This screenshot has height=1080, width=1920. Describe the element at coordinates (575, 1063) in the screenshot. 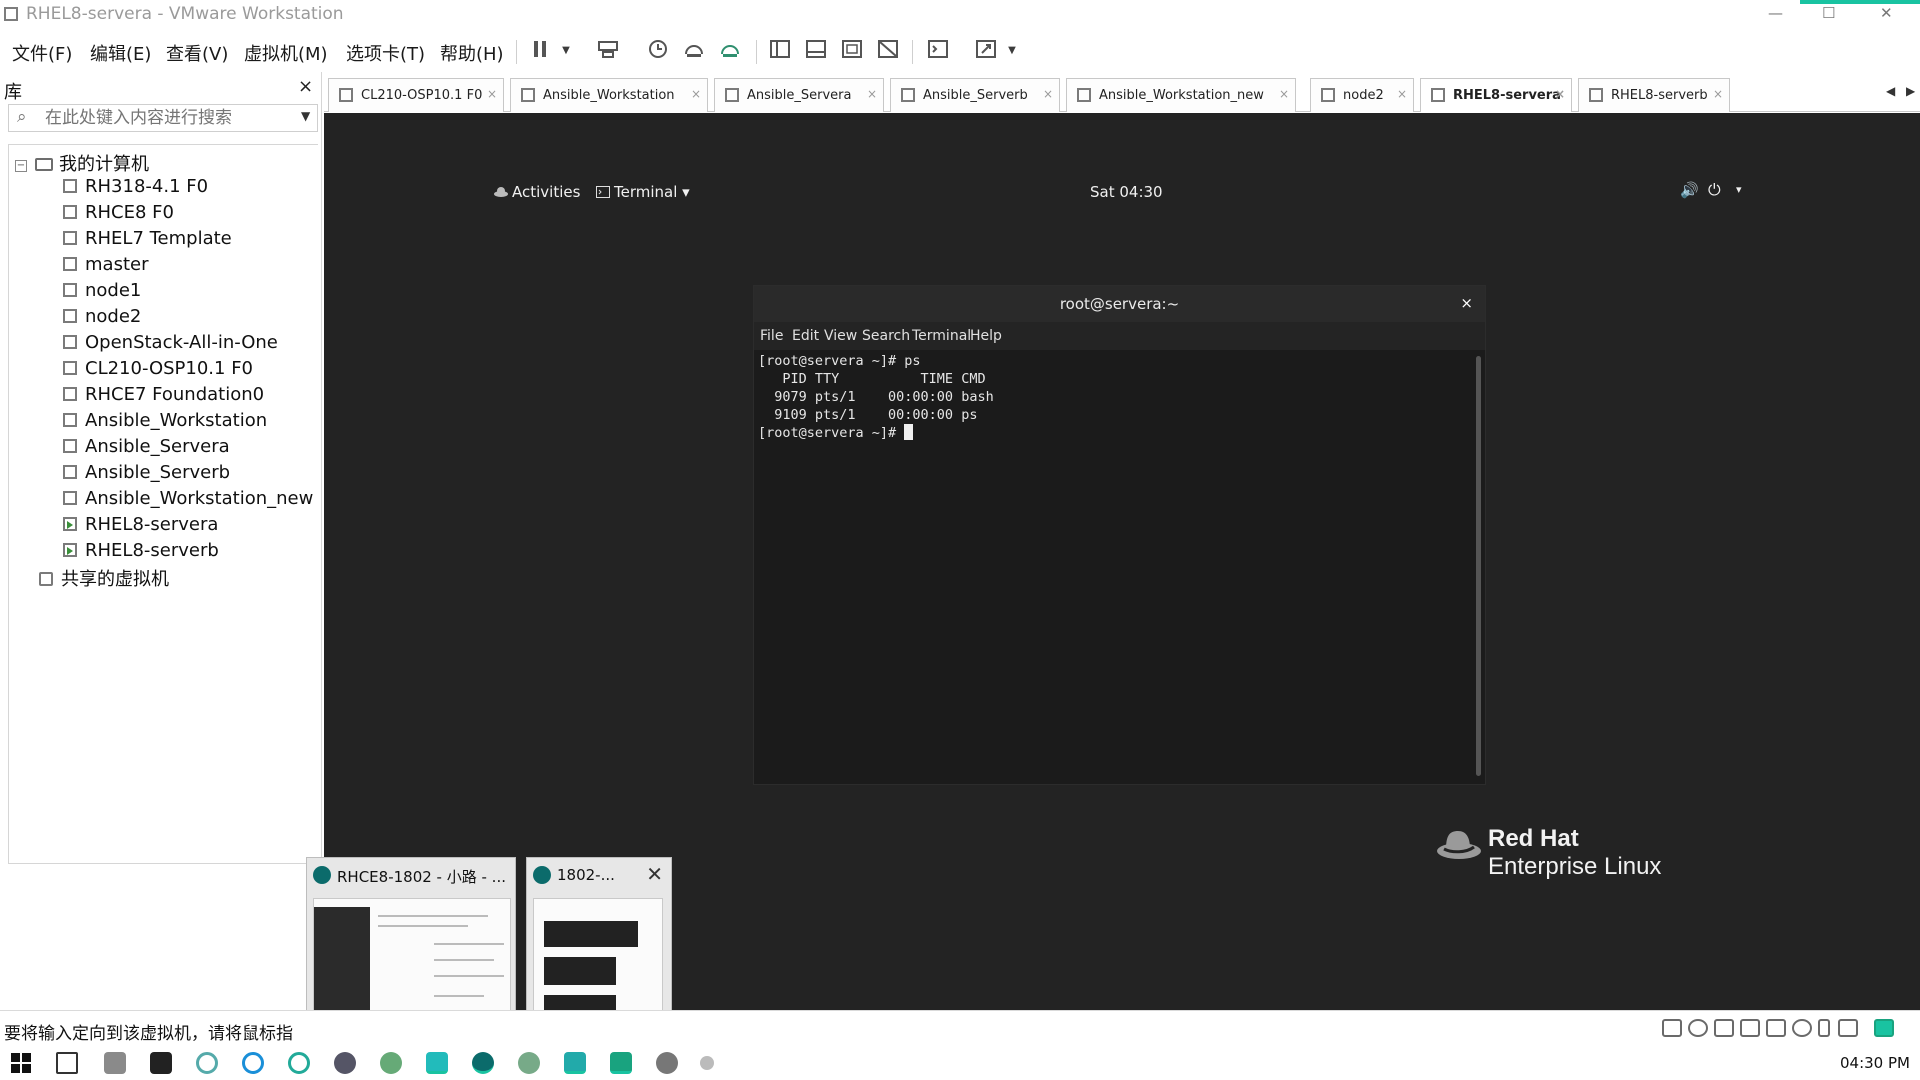

I see `vmware-taskbar-icon` at that location.